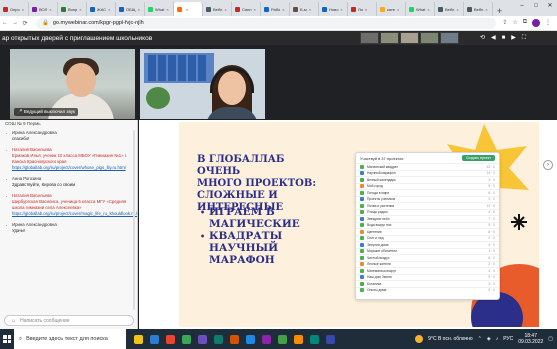 This screenshot has height=349, width=557. Describe the element at coordinates (43, 9) in the screenshot. I see `browser-tab: ВОЛ ×` at that location.